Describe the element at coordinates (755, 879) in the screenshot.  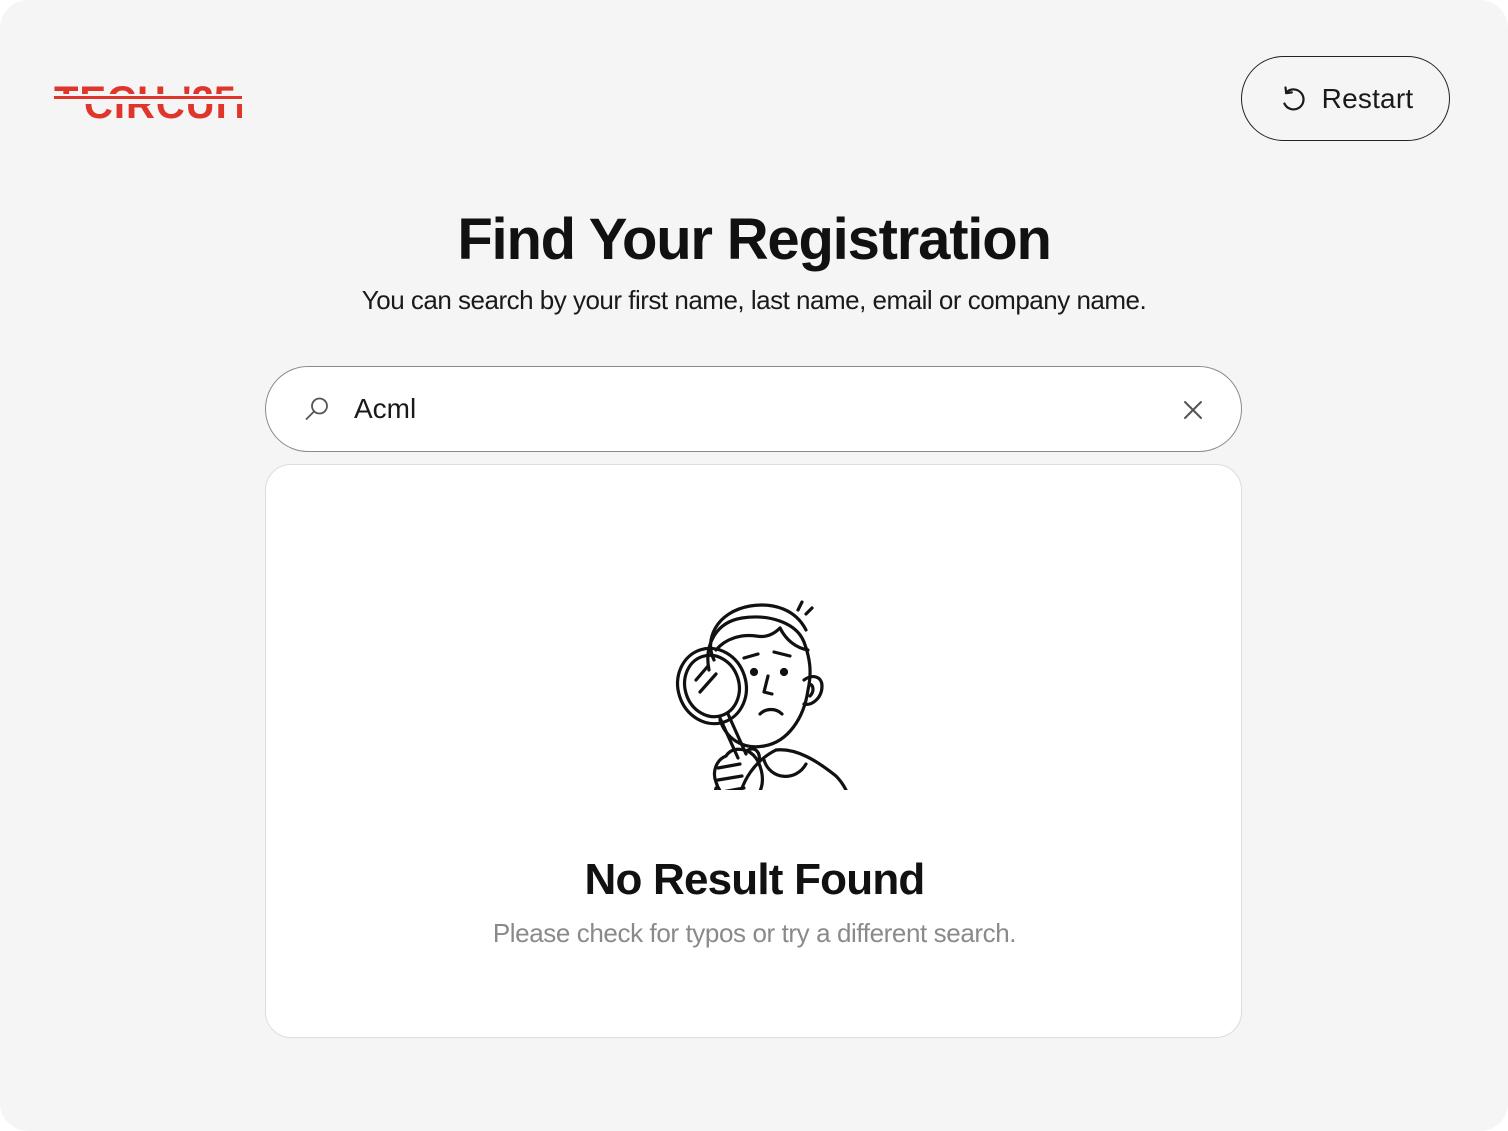
I see `empty-state-title: No Result Found` at that location.